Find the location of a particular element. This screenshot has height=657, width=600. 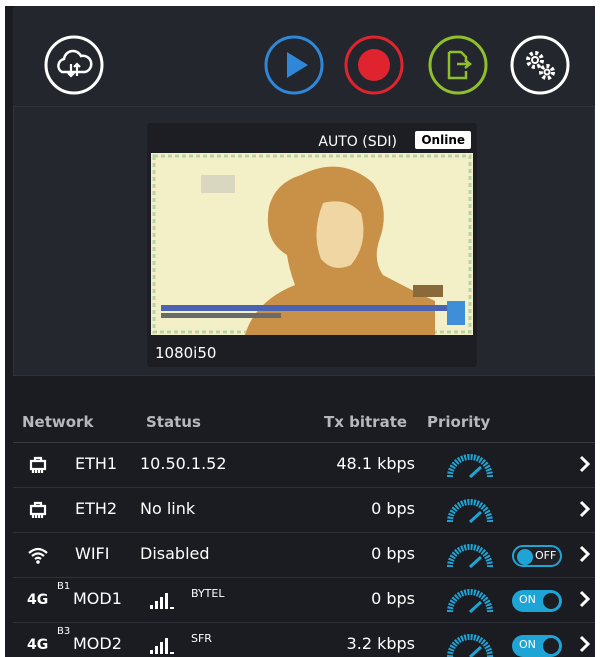

header-status: Status is located at coordinates (173, 422).